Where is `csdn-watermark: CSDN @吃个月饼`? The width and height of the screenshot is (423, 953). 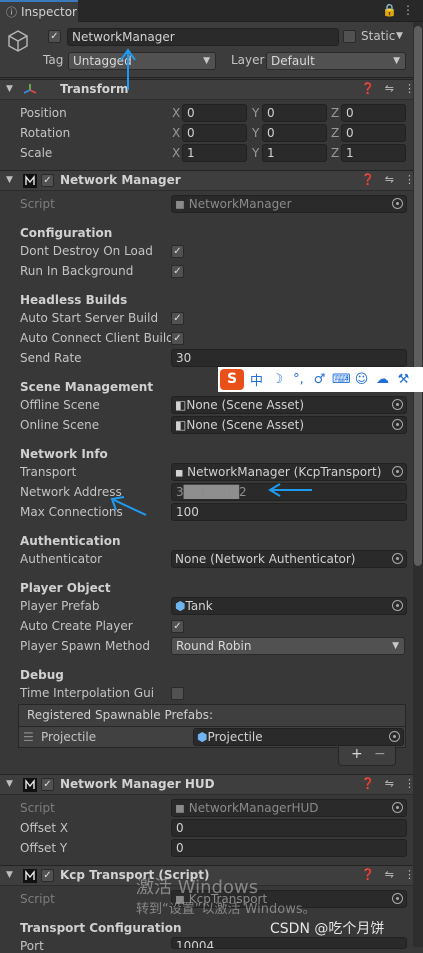
csdn-watermark: CSDN @吃个月饼 is located at coordinates (327, 929).